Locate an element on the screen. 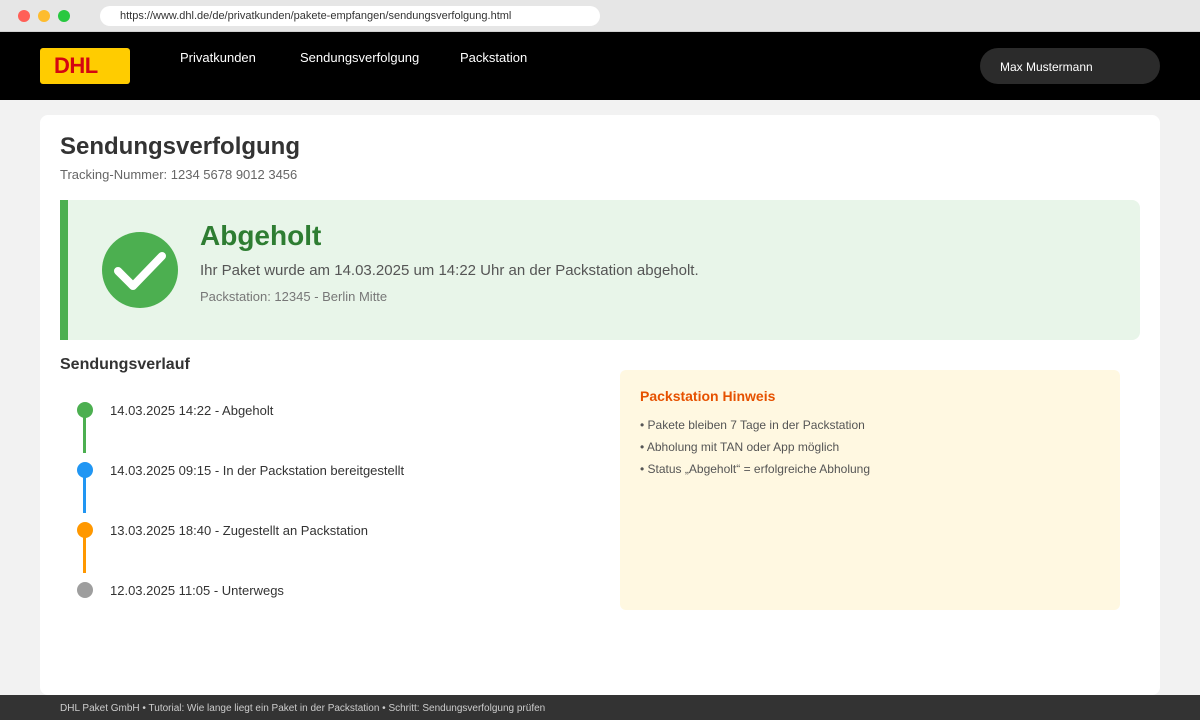  status-title: Abgeholt is located at coordinates (261, 235).